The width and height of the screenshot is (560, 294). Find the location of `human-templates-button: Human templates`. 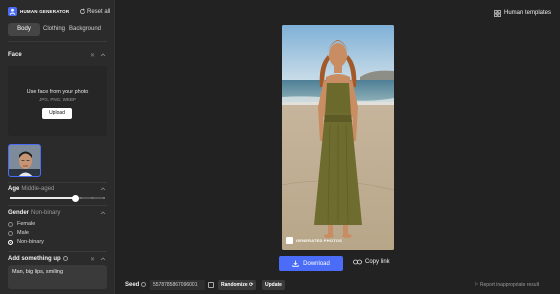

human-templates-button: Human templates is located at coordinates (527, 13).